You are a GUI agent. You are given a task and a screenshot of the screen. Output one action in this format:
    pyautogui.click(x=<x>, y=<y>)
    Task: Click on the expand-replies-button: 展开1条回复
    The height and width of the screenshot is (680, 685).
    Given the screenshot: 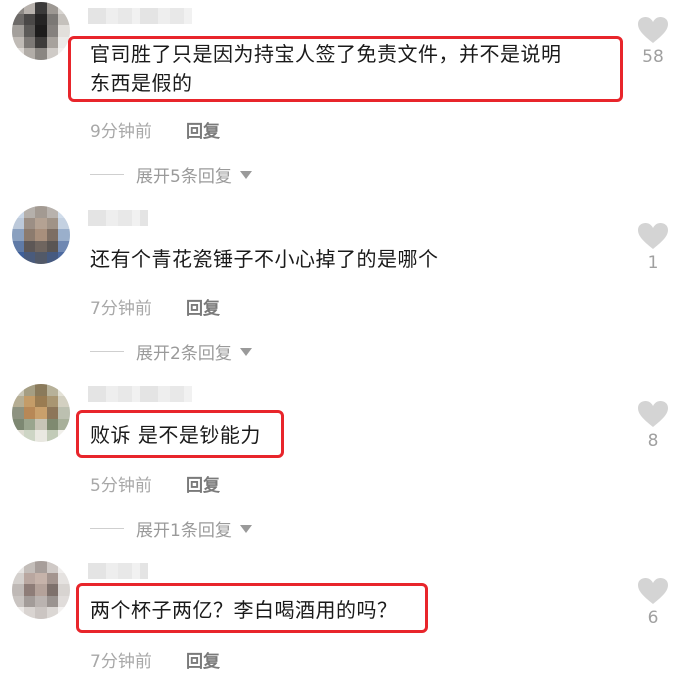 What is the action you would take?
    pyautogui.click(x=171, y=528)
    